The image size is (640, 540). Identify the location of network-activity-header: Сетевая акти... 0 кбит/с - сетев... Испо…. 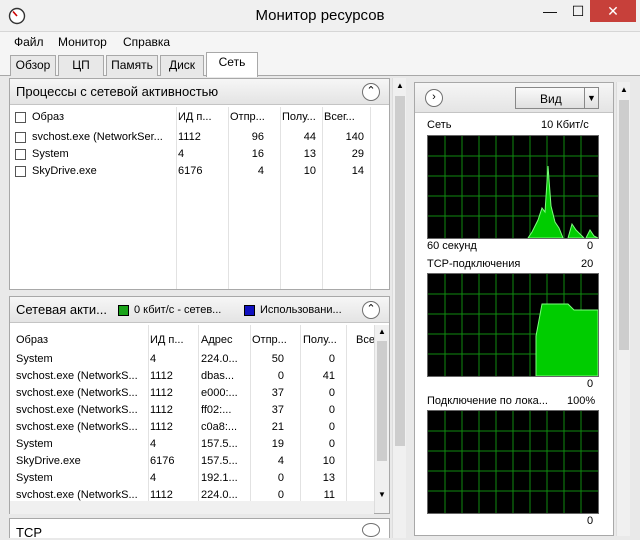
(199, 310).